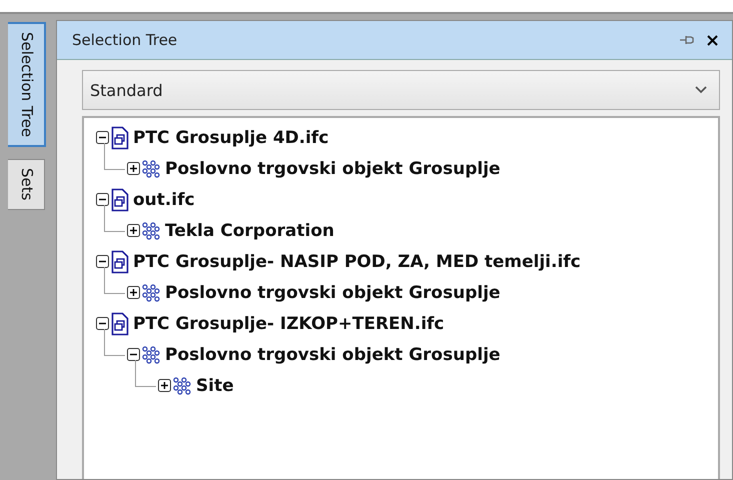 This screenshot has width=733, height=480. What do you see at coordinates (357, 262) in the screenshot?
I see `tree-item: PTC Grosuplje- NASIP POD, ZA, MED temelji.ifc` at bounding box center [357, 262].